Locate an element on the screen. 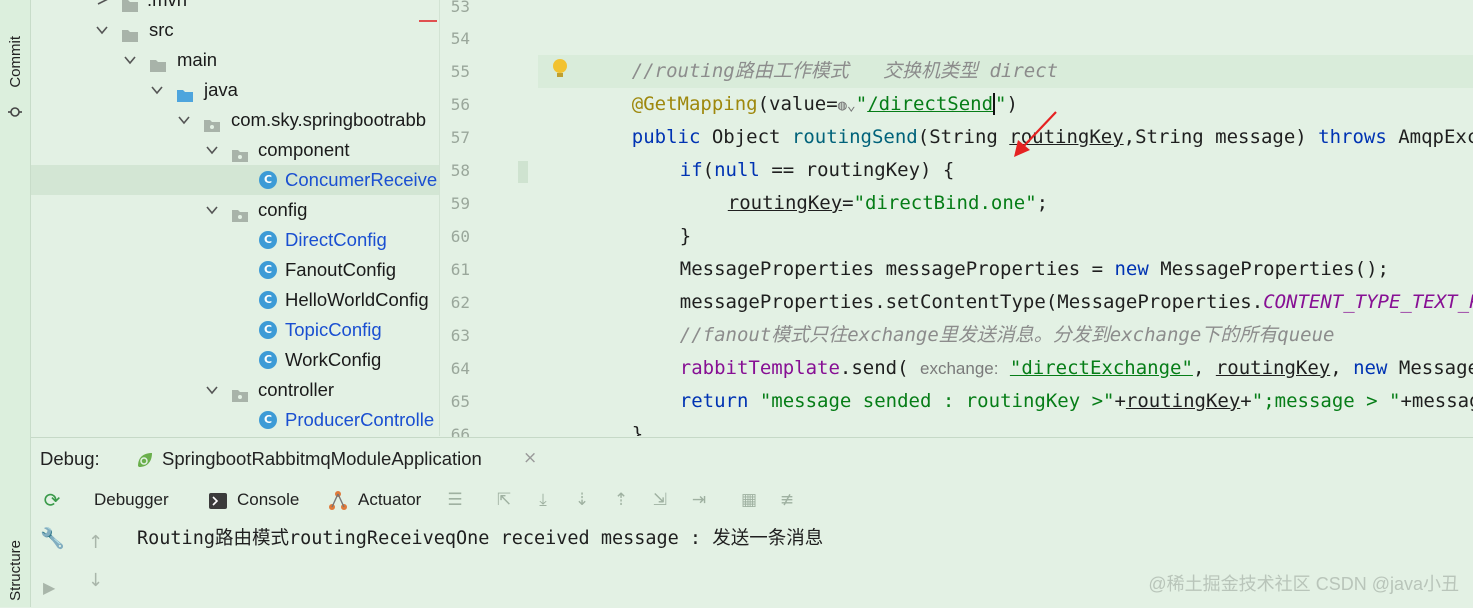  chevron-right-icon is located at coordinates (102, 7).